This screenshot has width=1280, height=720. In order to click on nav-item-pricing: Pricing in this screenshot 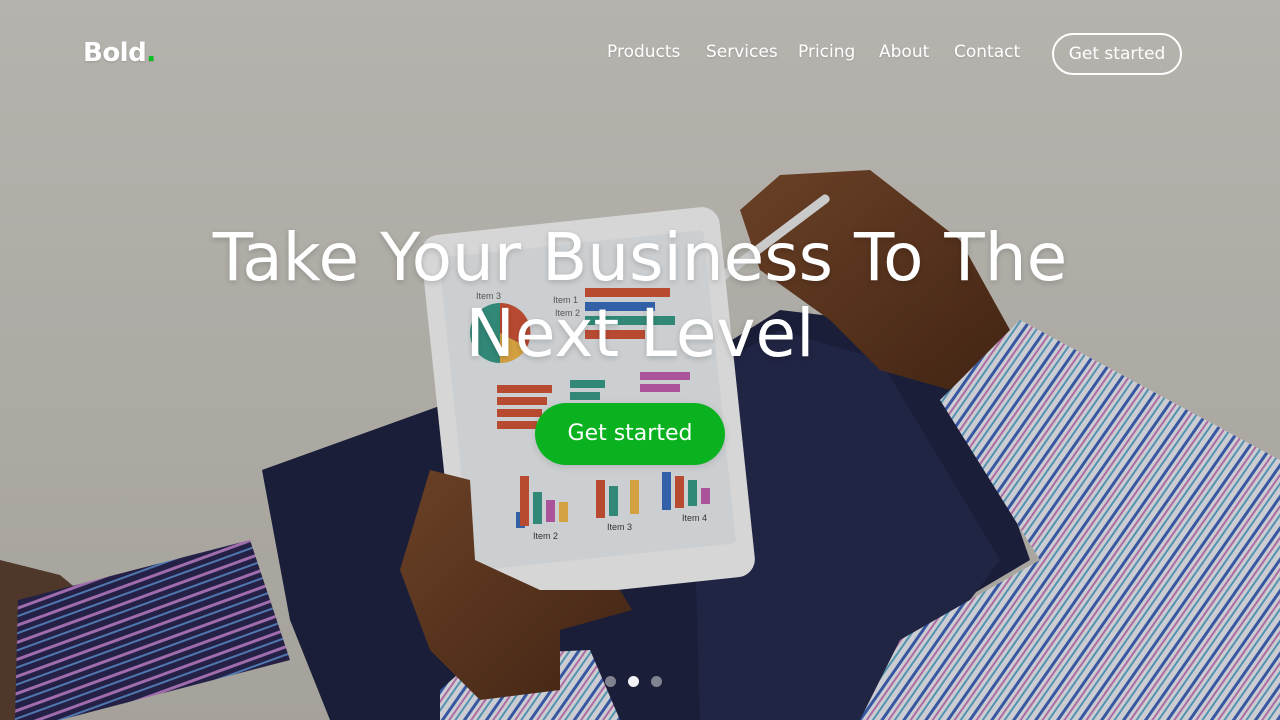, I will do `click(826, 52)`.